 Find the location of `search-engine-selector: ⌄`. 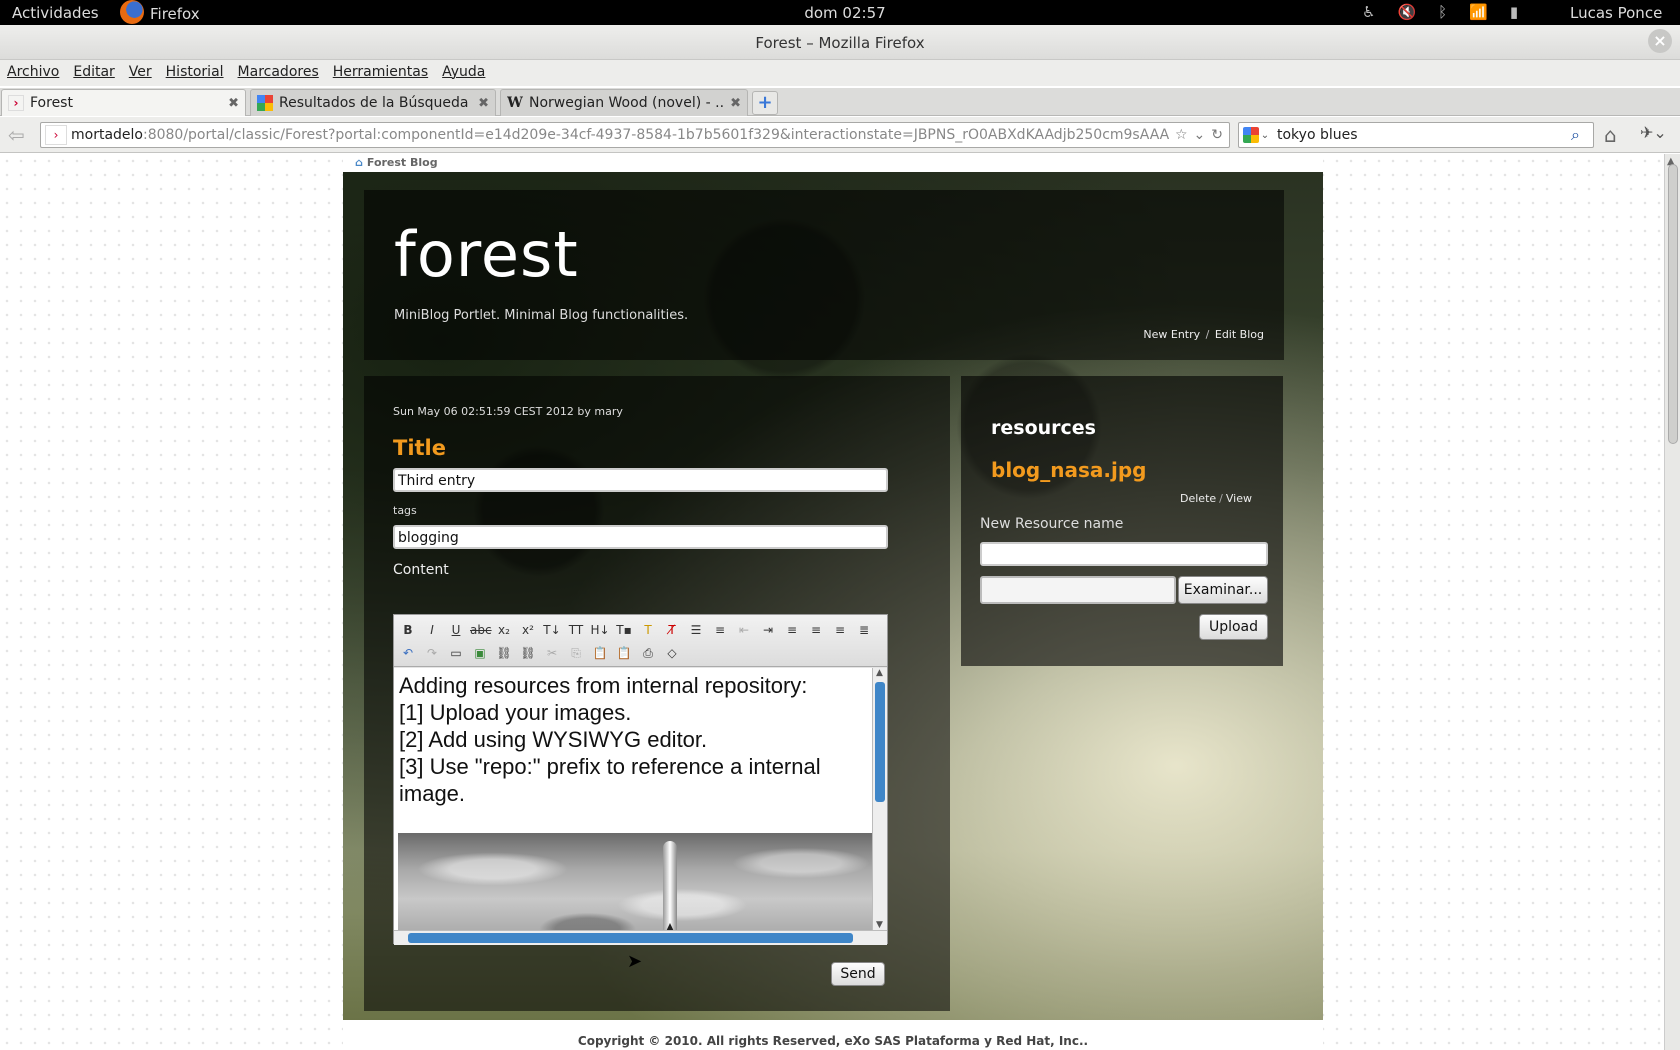

search-engine-selector: ⌄ is located at coordinates (1256, 135).